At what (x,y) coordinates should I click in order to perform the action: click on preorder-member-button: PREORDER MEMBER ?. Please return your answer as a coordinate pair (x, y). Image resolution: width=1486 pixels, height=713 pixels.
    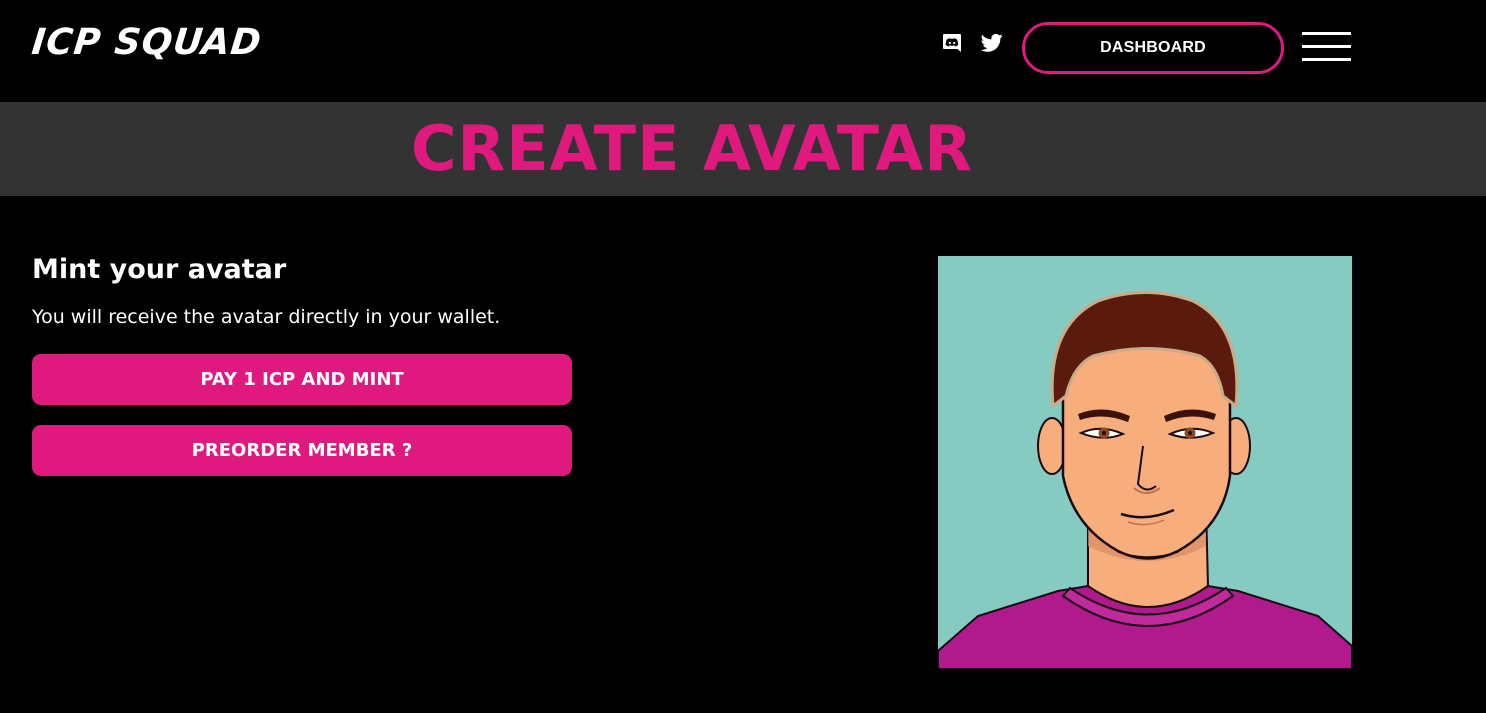
    Looking at the image, I should click on (302, 450).